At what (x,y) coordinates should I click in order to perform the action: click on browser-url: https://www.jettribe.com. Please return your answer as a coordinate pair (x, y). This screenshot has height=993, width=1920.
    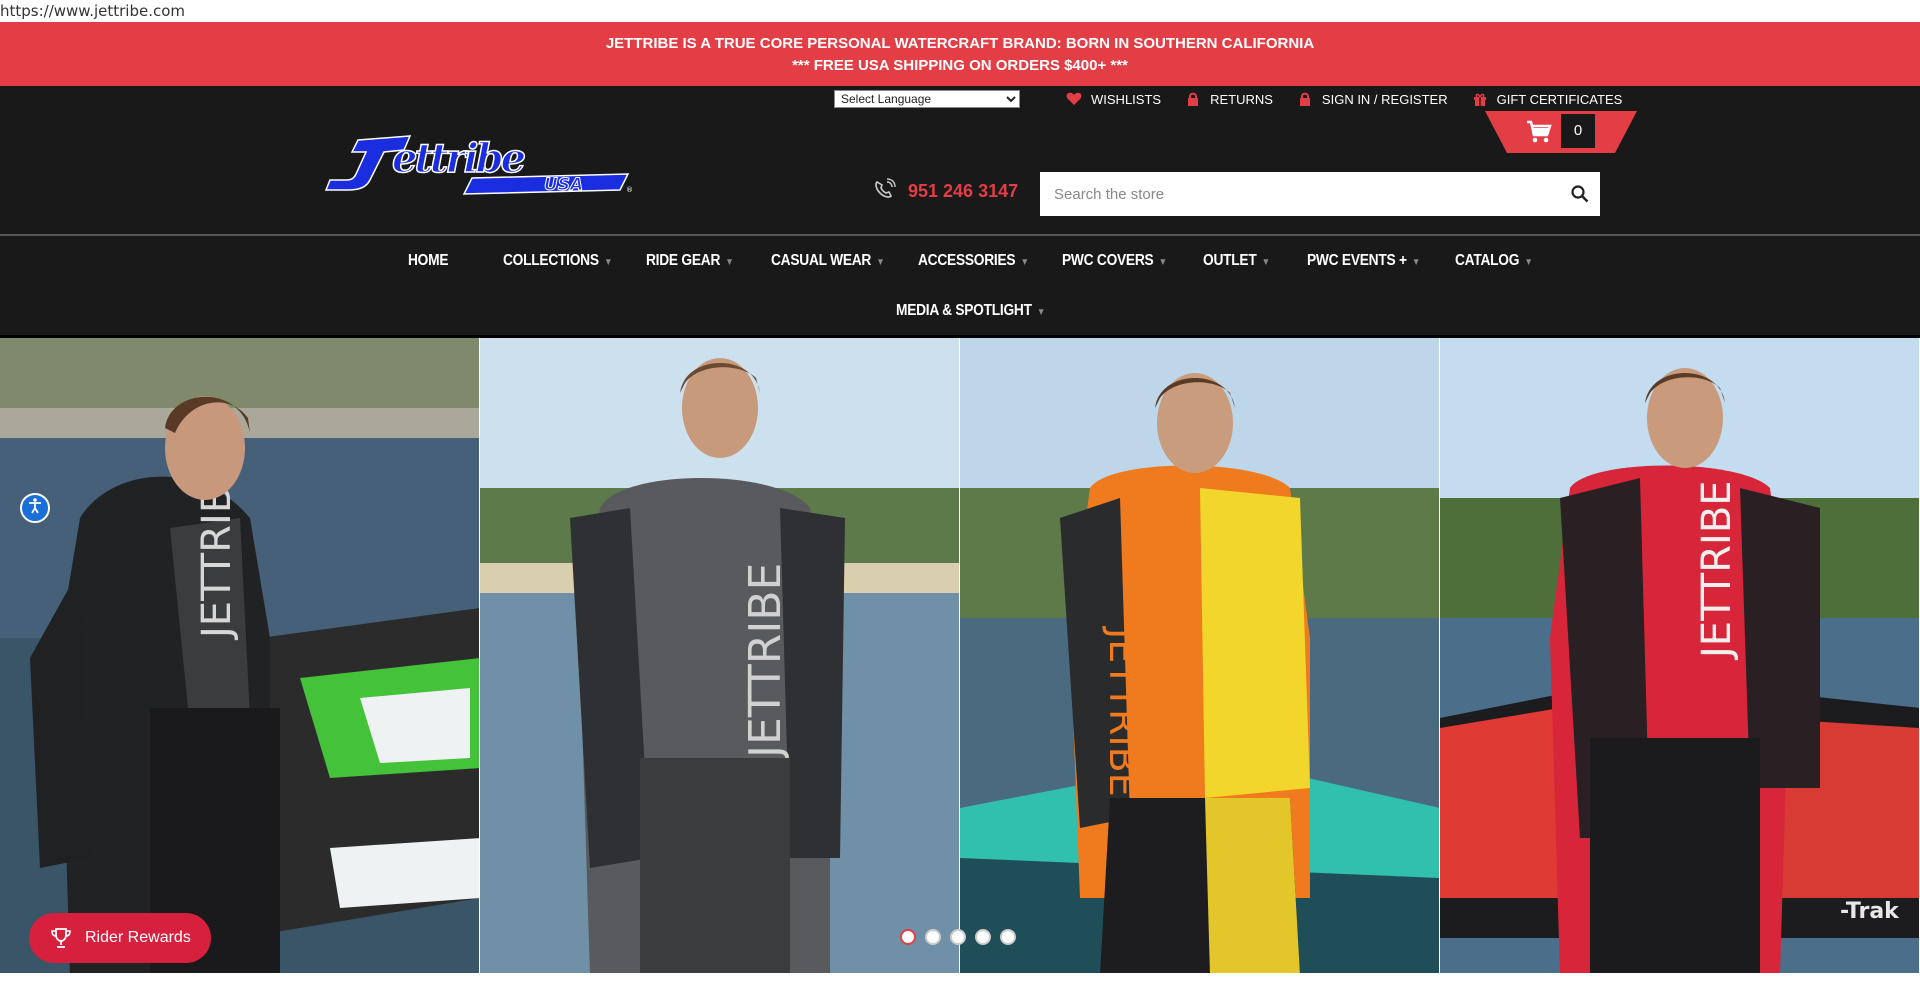
    Looking at the image, I should click on (960, 11).